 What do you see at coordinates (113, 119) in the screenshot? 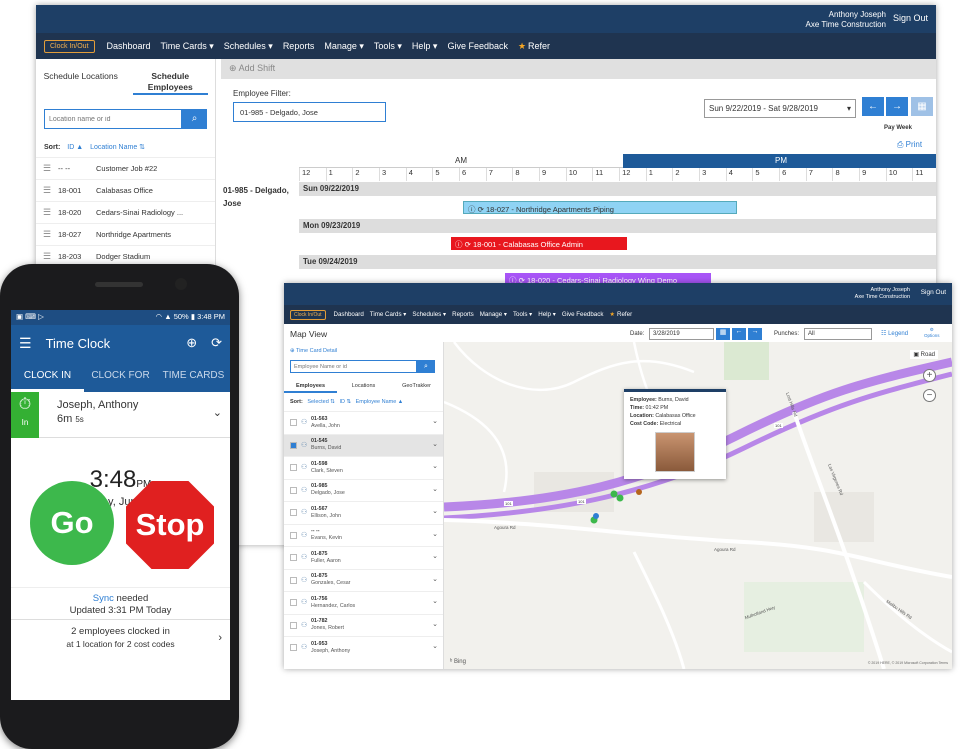
I see `location-search-input` at bounding box center [113, 119].